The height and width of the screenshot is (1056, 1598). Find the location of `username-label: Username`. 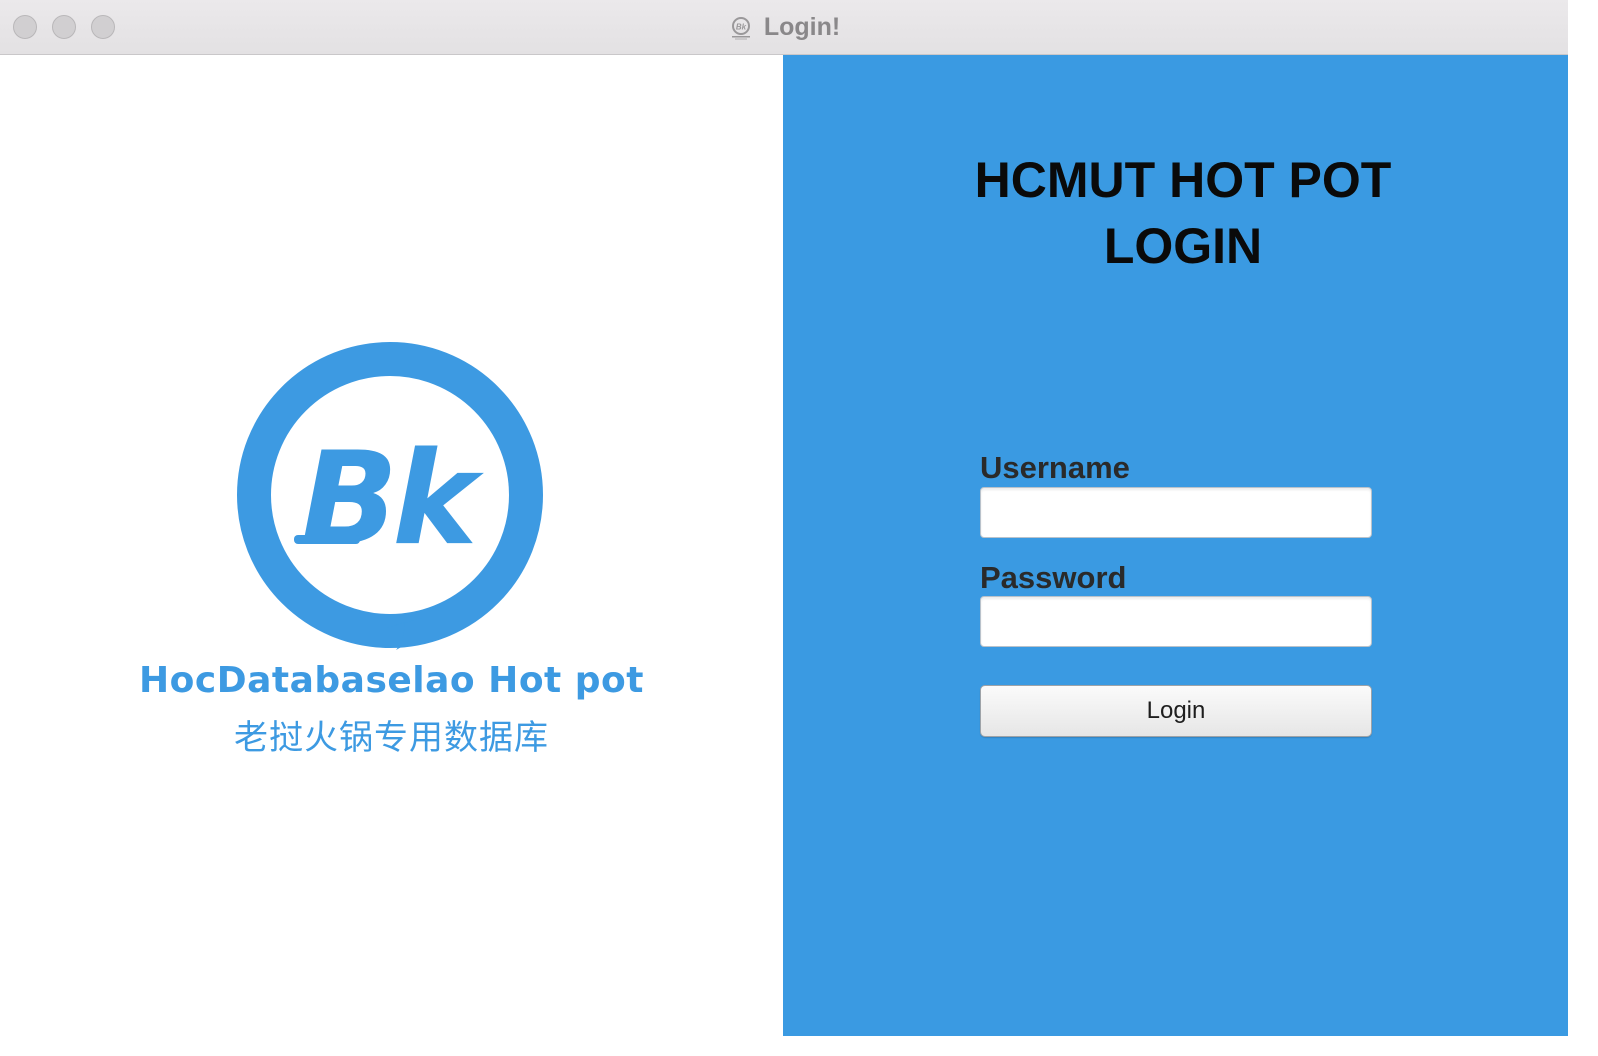

username-label: Username is located at coordinates (1055, 467).